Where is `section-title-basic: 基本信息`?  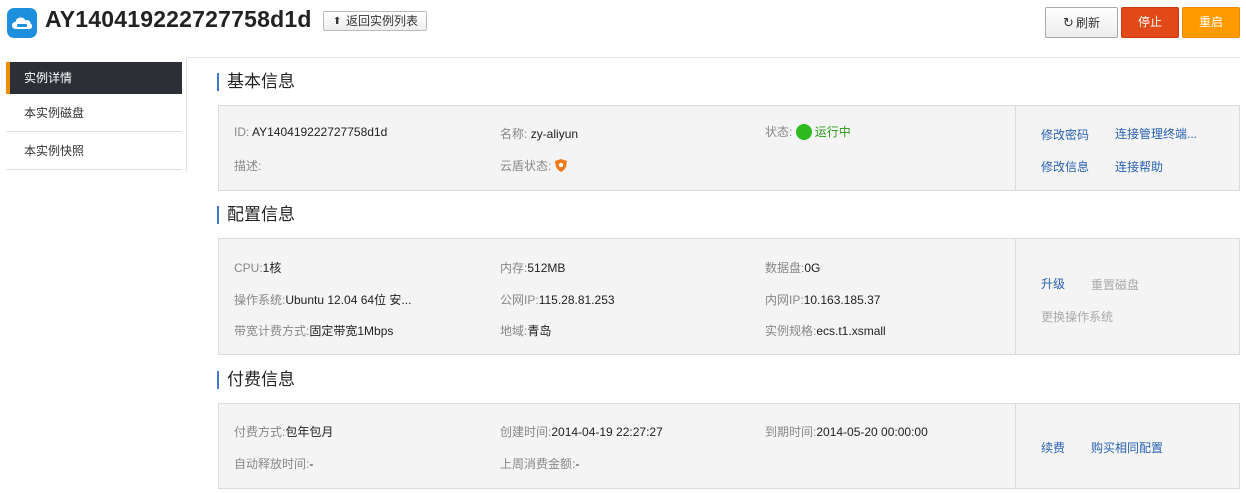
section-title-basic: 基本信息 is located at coordinates (256, 82).